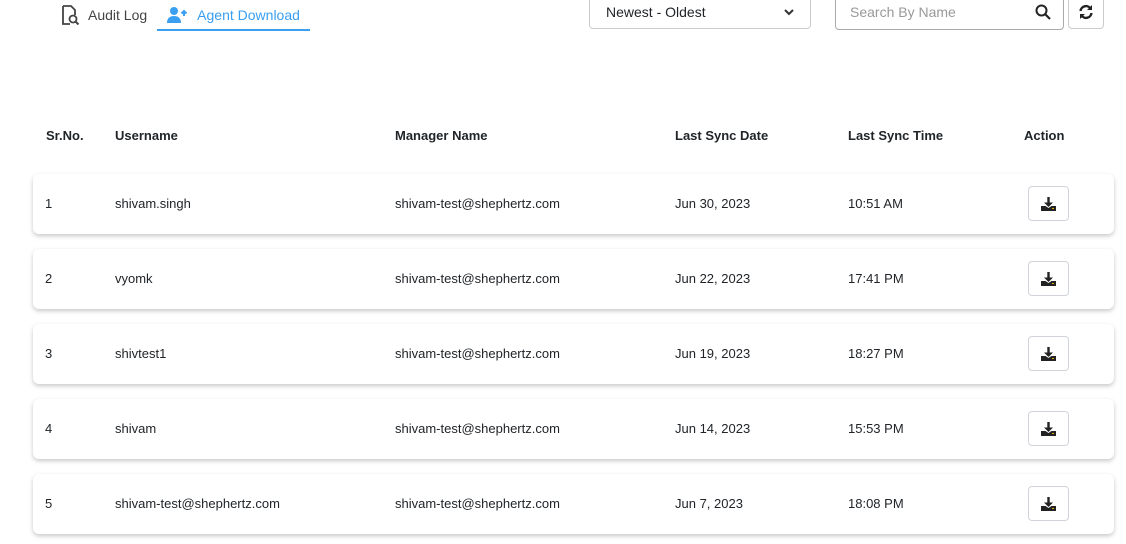  What do you see at coordinates (876, 503) in the screenshot?
I see `cell-last-sync-time: 18:08 PM` at bounding box center [876, 503].